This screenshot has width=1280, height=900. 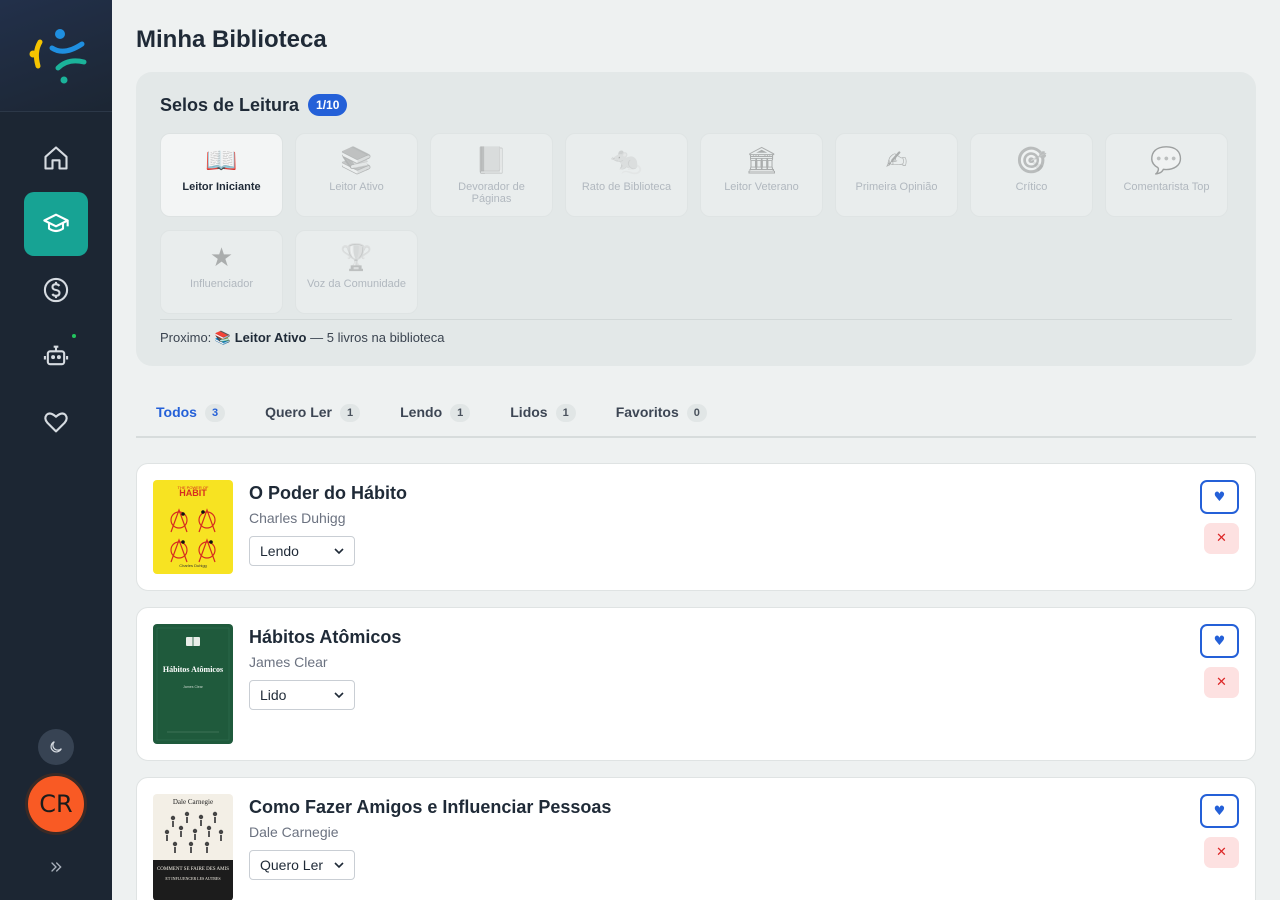 I want to click on next-badge-name: Leitor Ativo, so click(x=270, y=337).